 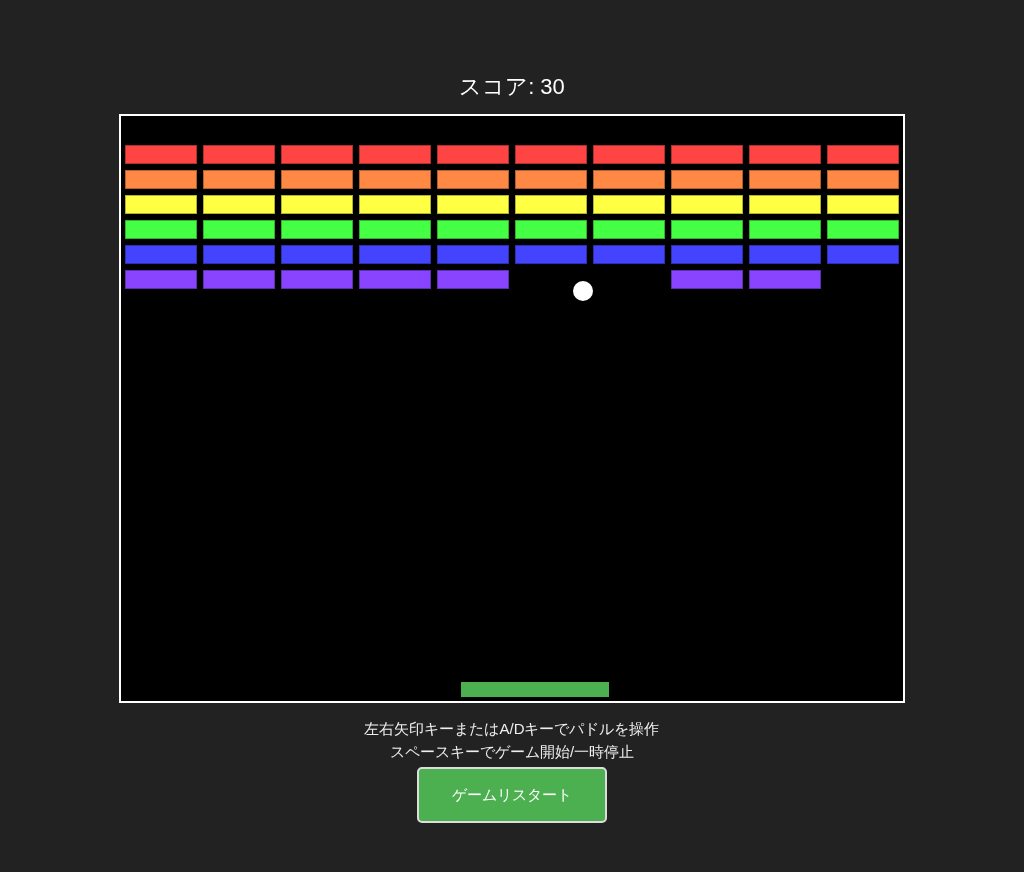 I want to click on instruction-text: スペースキーでゲーム開始/一時停止, so click(x=512, y=752).